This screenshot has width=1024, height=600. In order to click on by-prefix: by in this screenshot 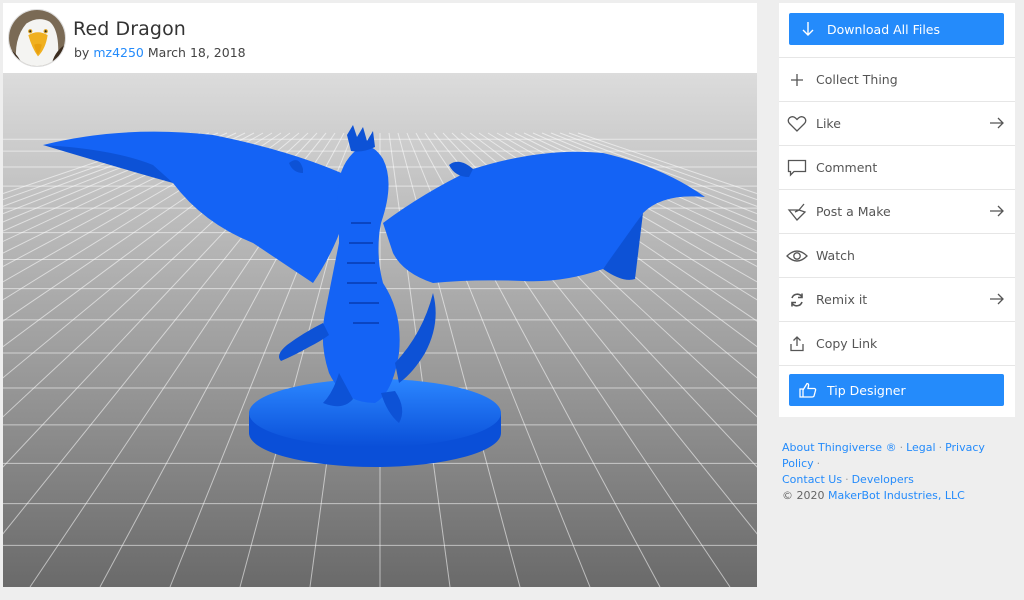, I will do `click(82, 52)`.